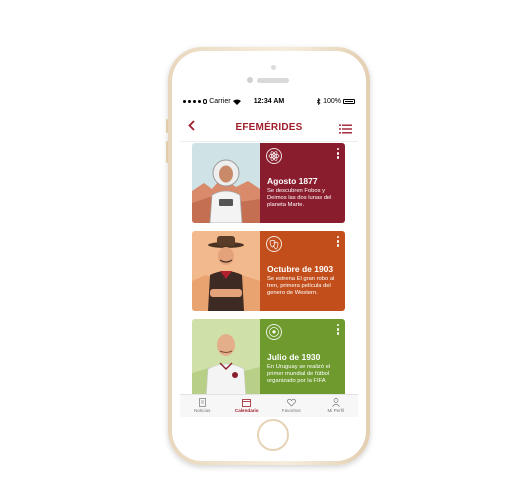 Image resolution: width=530 pixels, height=500 pixels. Describe the element at coordinates (269, 102) in the screenshot. I see `status-bar: Carrier 12:34 AM 100%` at that location.